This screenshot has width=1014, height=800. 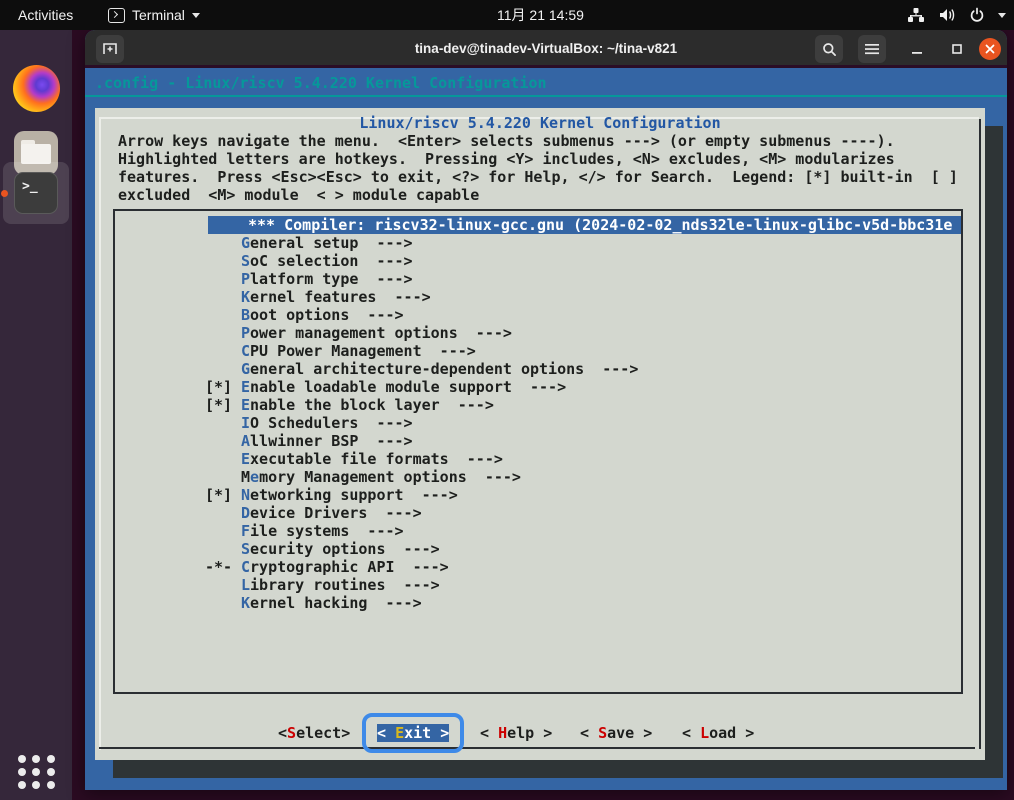 What do you see at coordinates (538, 495) in the screenshot?
I see `menu-item: [*] Networking support --->` at bounding box center [538, 495].